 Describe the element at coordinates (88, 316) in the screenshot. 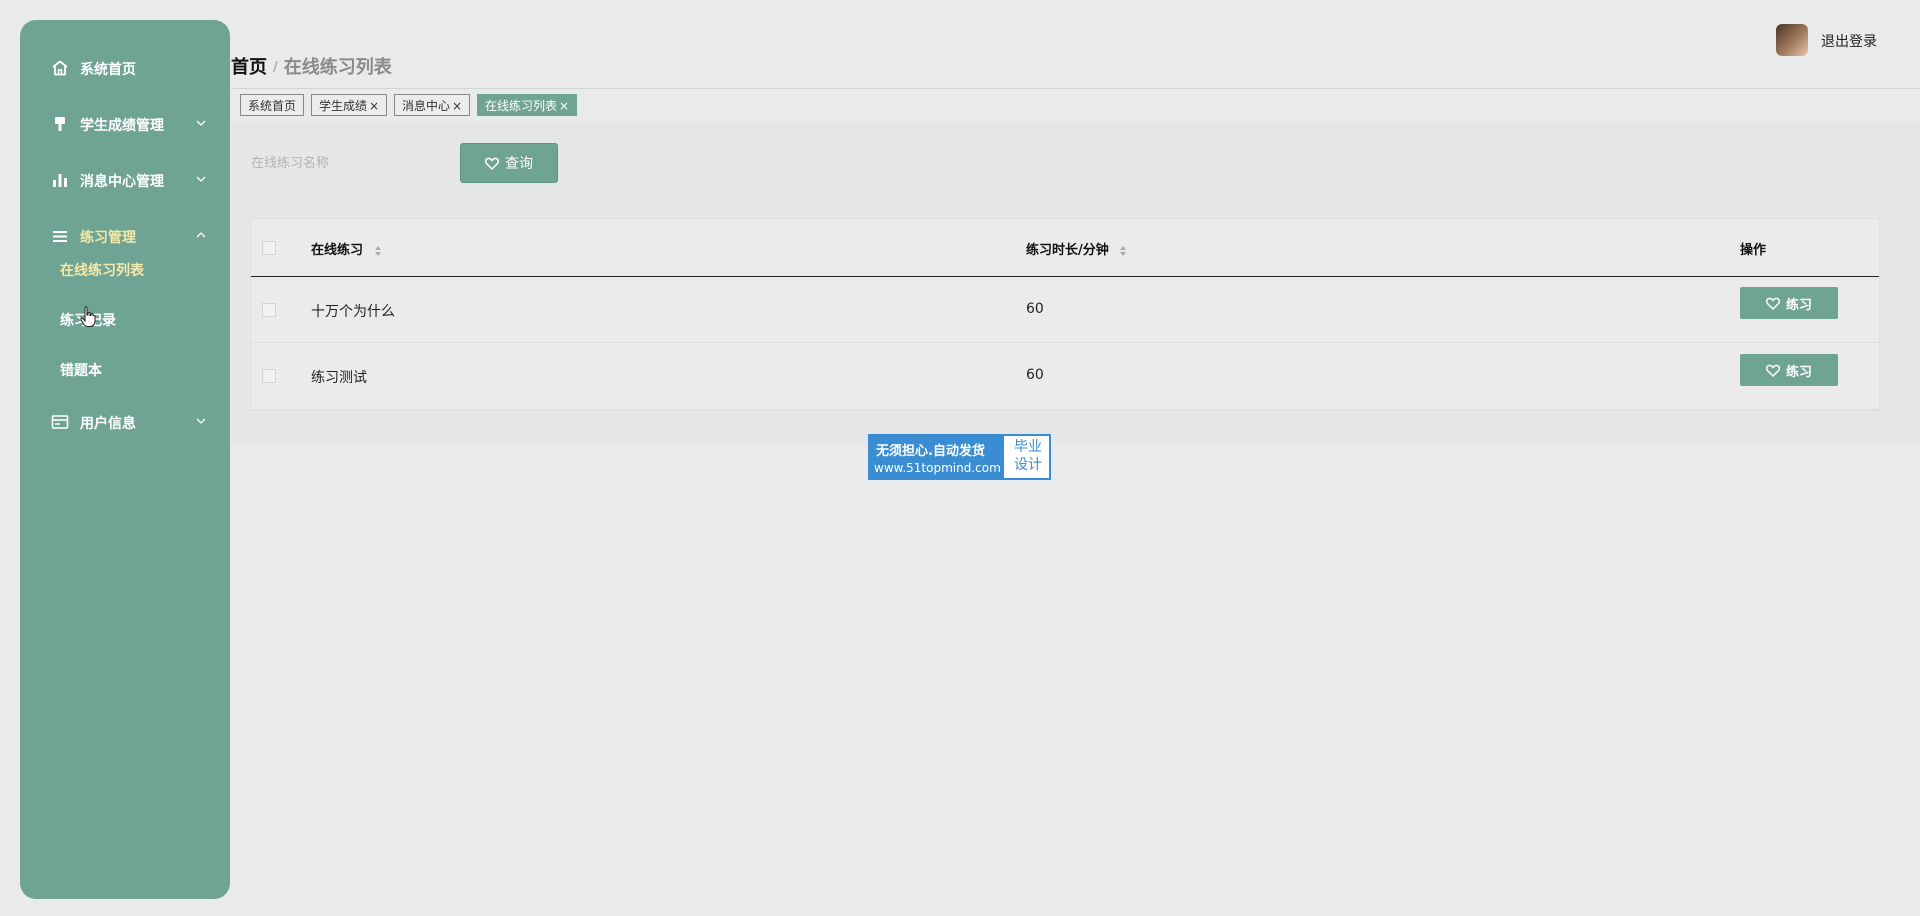

I see `hand-cursor-icon` at that location.